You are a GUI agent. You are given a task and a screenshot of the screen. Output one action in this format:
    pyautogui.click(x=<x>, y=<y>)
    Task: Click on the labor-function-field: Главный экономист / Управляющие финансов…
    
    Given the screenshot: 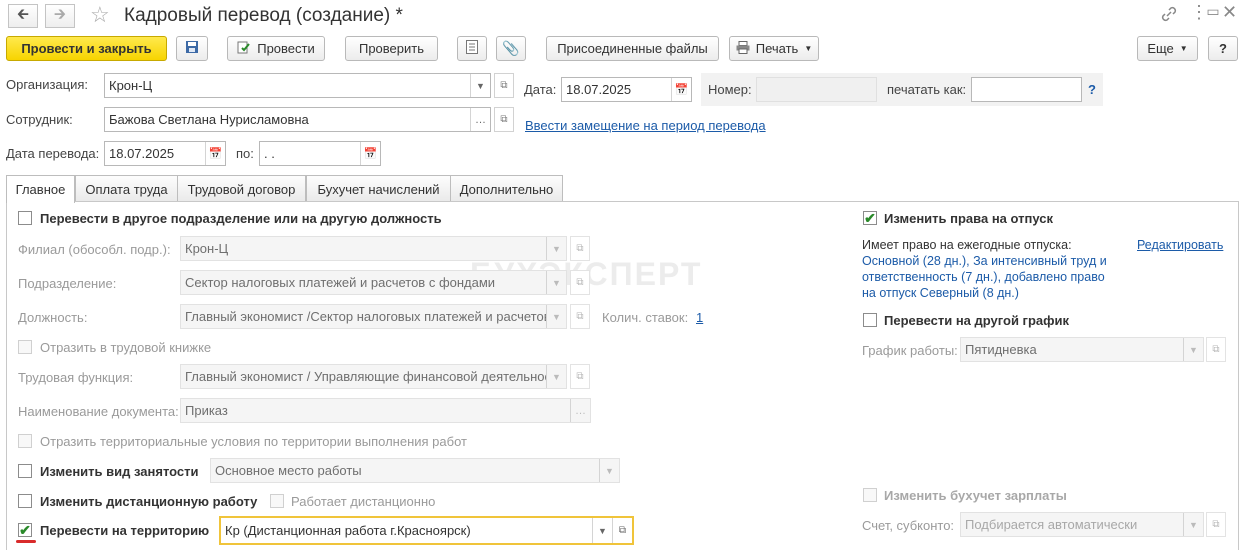 What is the action you would take?
    pyautogui.click(x=373, y=376)
    